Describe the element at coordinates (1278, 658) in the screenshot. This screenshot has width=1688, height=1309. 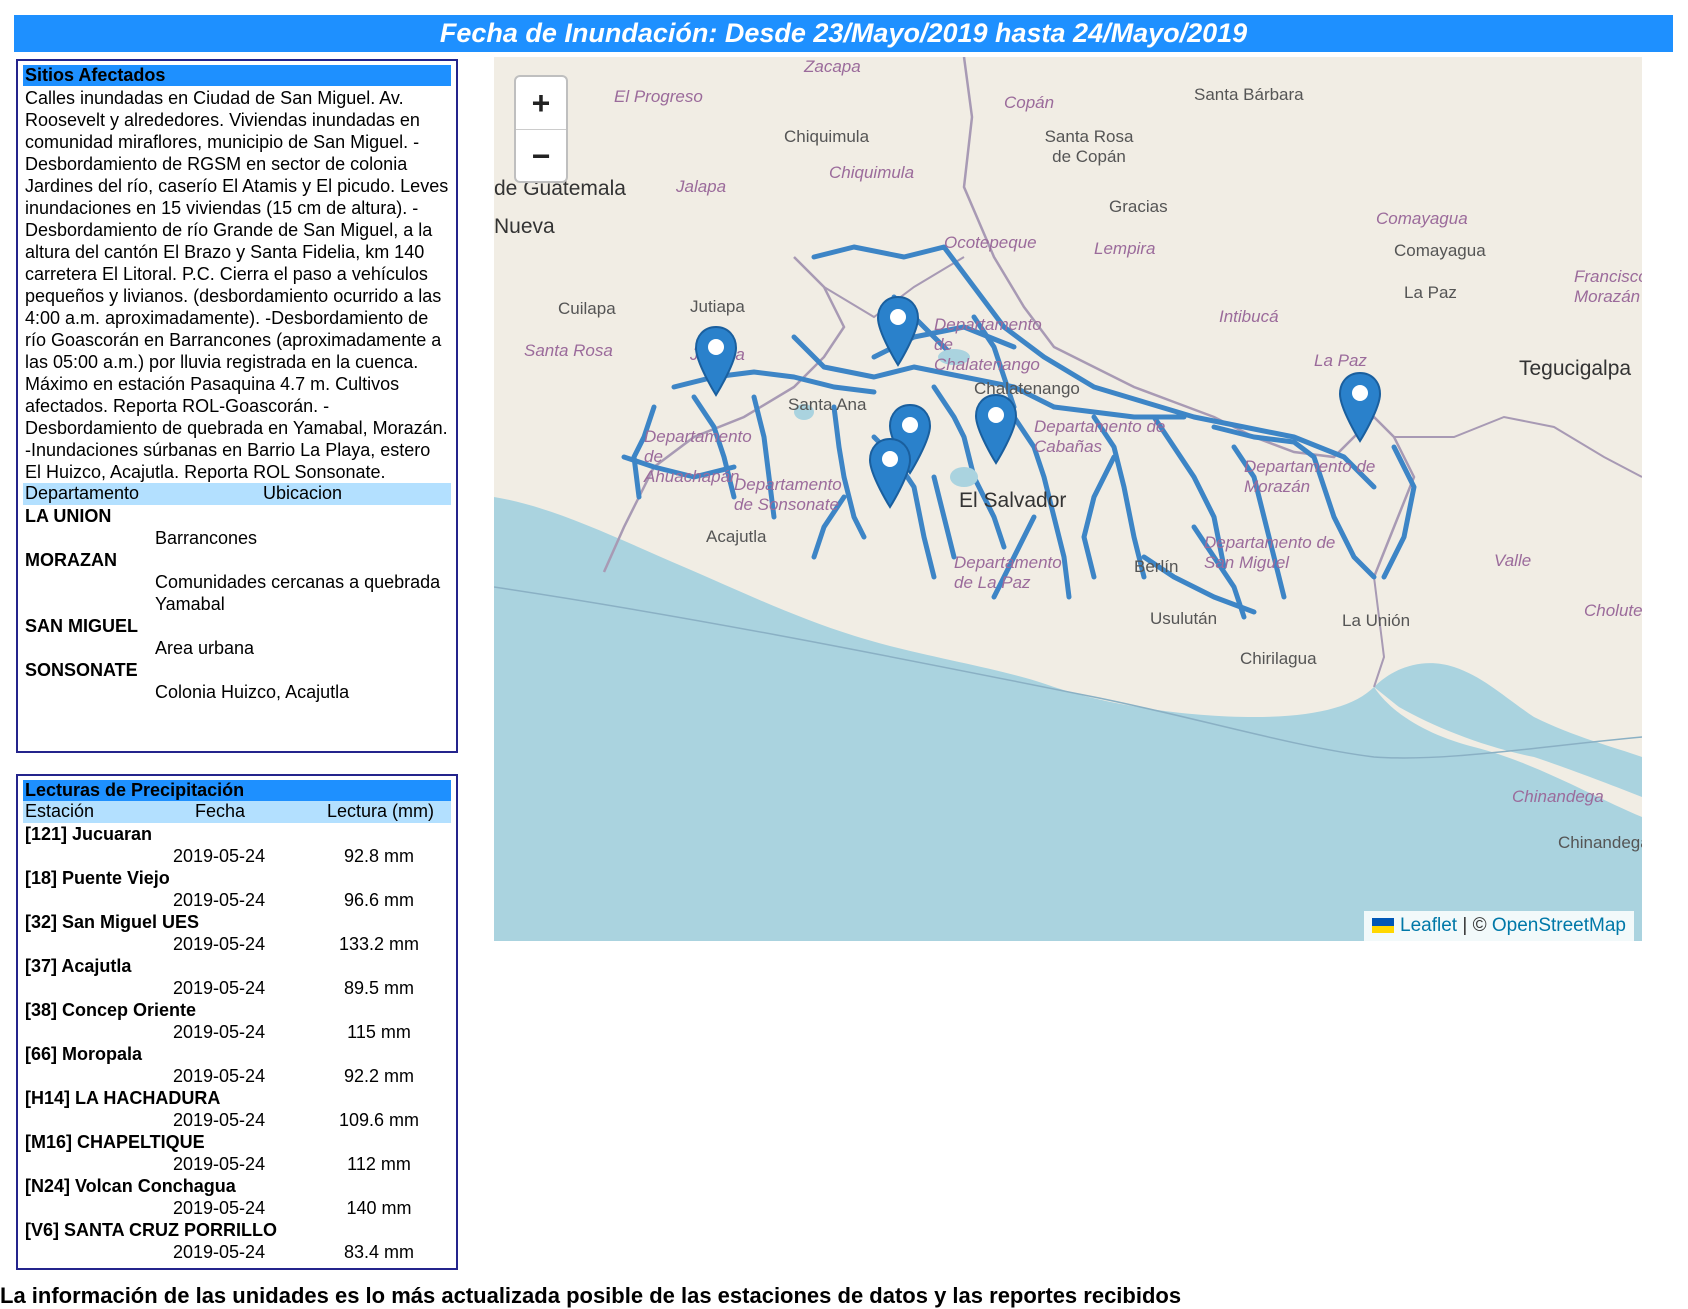
I see `map-label: Chirilagua` at that location.